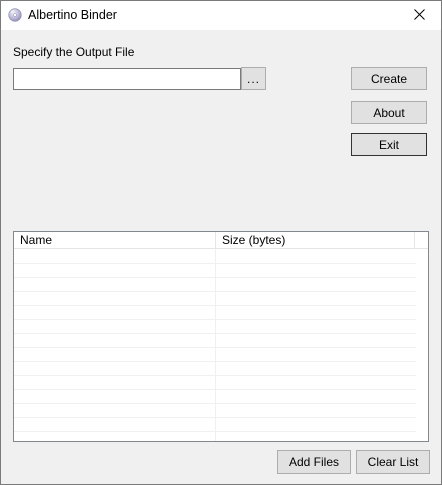  I want to click on disc-icon, so click(15, 15).